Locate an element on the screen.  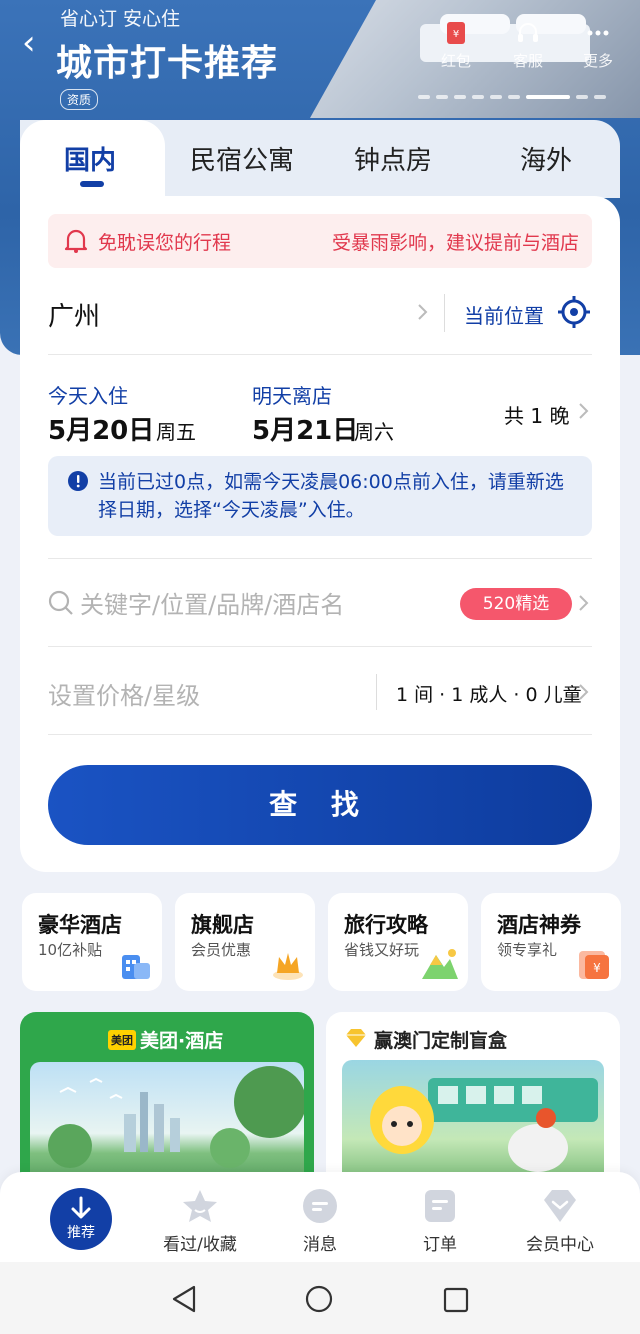
current-location-button: 当前位置 is located at coordinates (504, 314).